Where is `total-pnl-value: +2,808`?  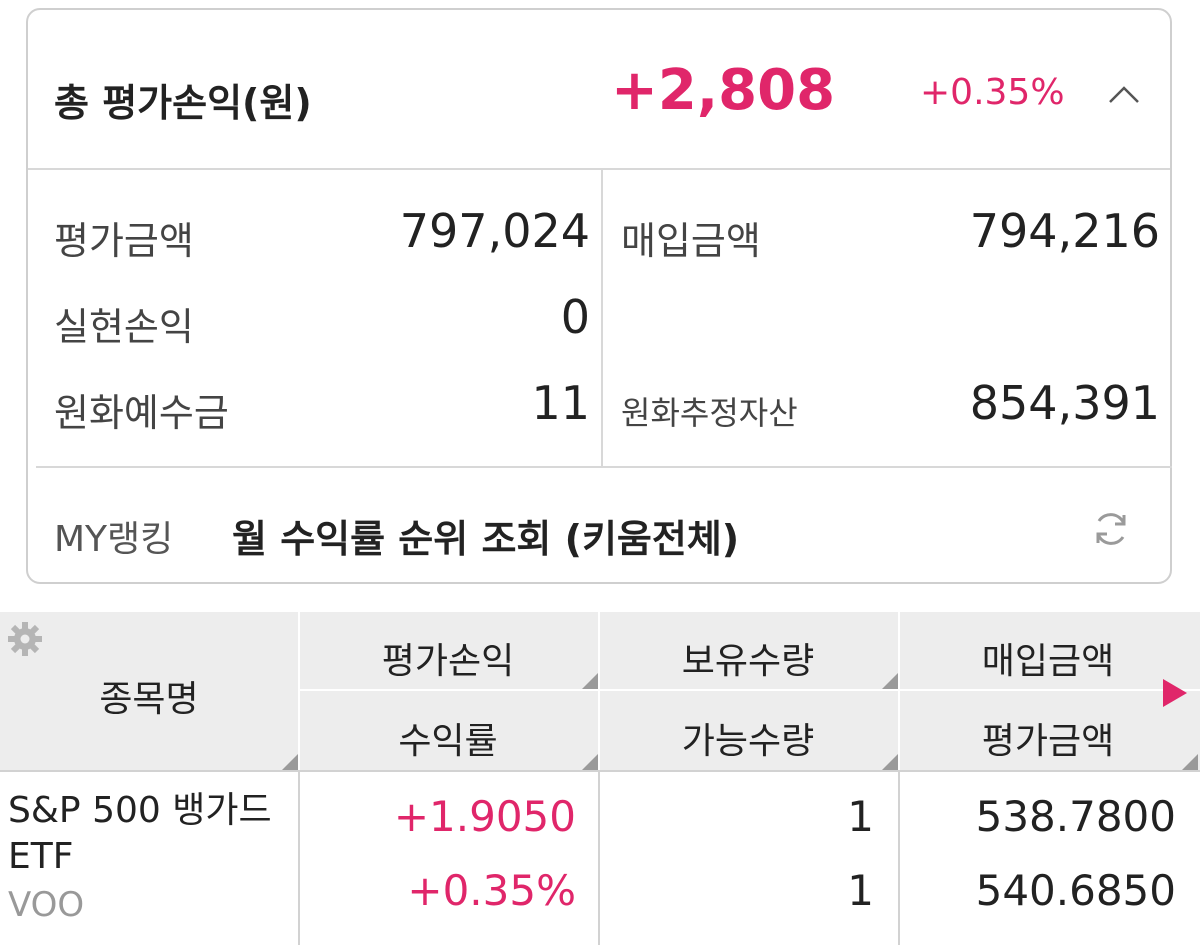
total-pnl-value: +2,808 is located at coordinates (723, 90).